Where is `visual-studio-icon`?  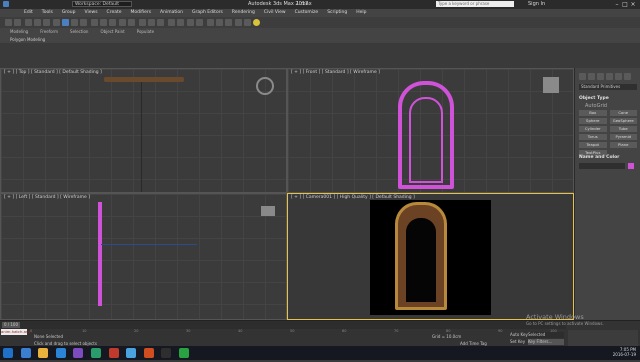 visual-studio-icon is located at coordinates (78, 353).